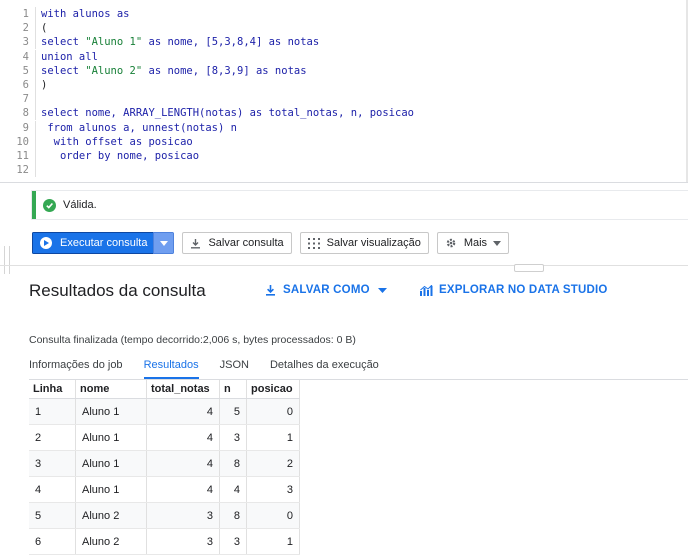 The image size is (688, 558). What do you see at coordinates (373, 243) in the screenshot?
I see `save-view-label: Salvar visualização` at bounding box center [373, 243].